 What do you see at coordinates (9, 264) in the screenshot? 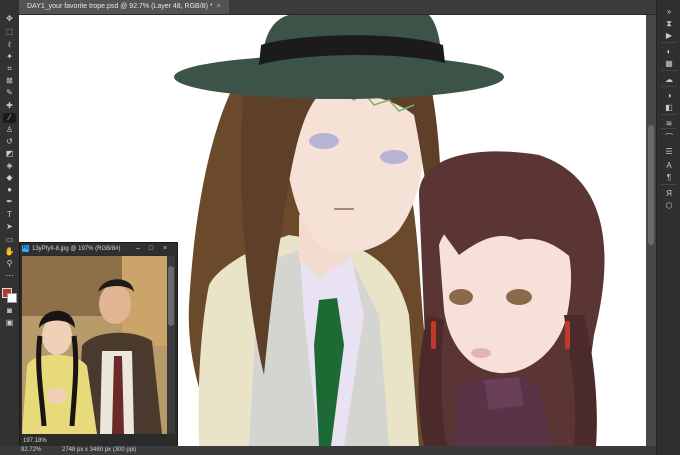
I see `zoom-icon: ⚲` at bounding box center [9, 264].